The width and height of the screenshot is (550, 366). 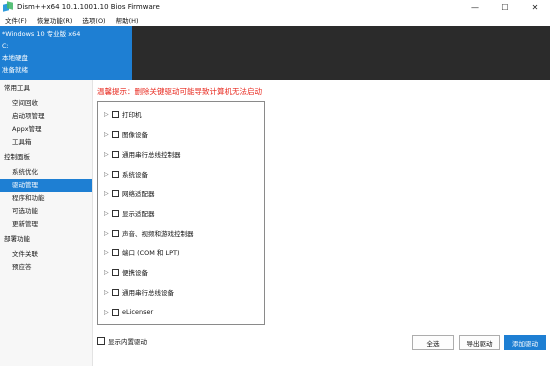 I want to click on sidebar-item-optional-features: 可选功能, so click(x=46, y=211).